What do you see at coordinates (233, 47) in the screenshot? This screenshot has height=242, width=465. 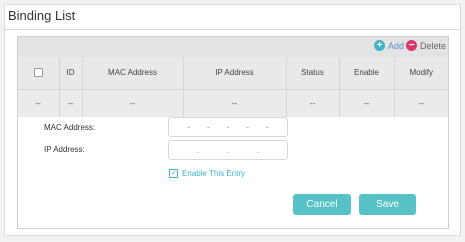 I see `table-toolbar: + Add − Delete` at bounding box center [233, 47].